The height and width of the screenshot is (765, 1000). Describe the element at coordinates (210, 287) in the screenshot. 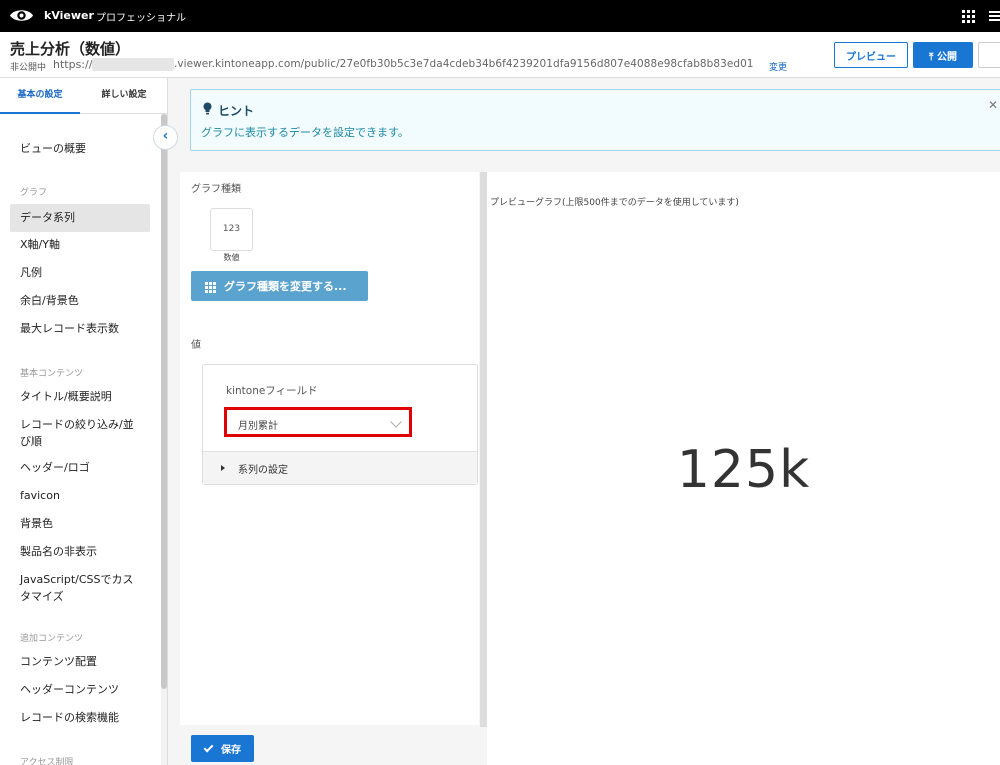

I see `grid-icon` at that location.